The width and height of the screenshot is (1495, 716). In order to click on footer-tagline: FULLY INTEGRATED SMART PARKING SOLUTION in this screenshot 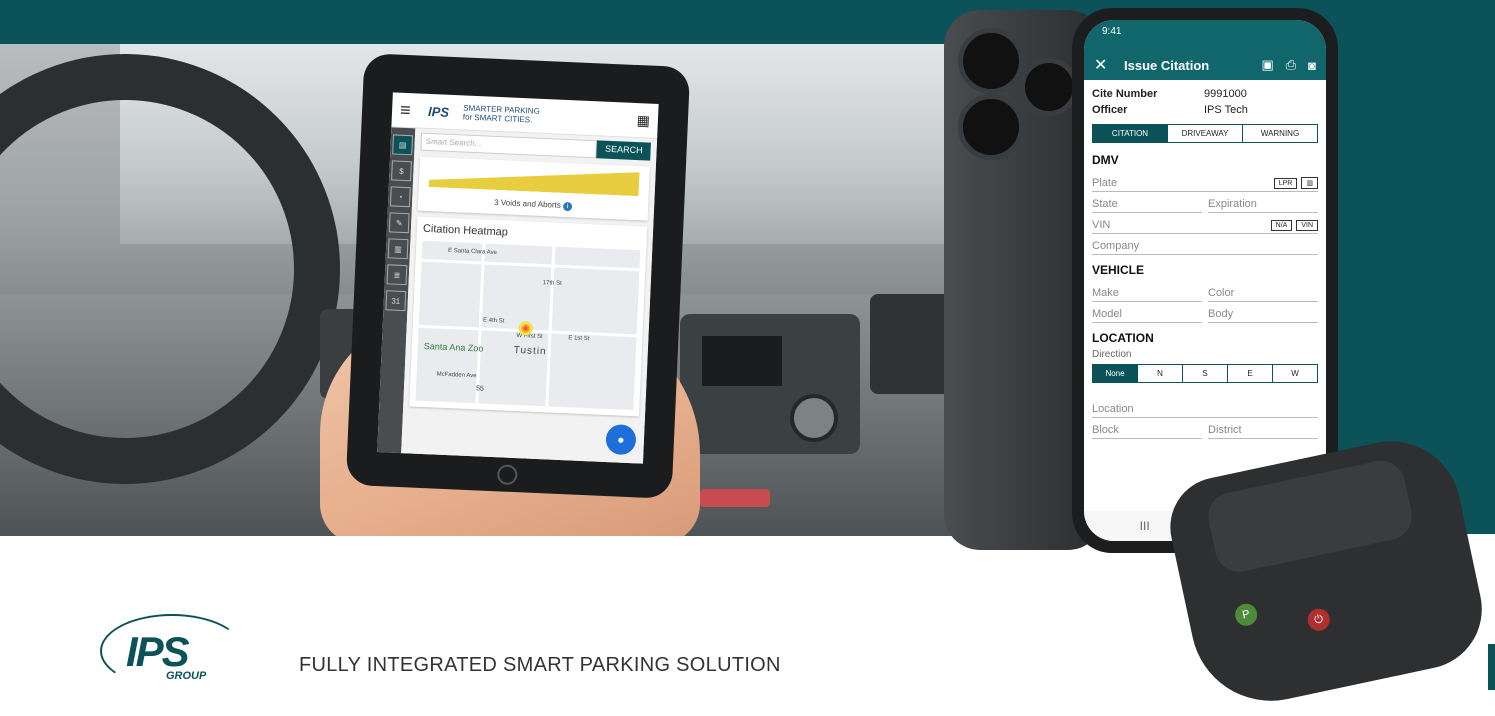, I will do `click(540, 665)`.